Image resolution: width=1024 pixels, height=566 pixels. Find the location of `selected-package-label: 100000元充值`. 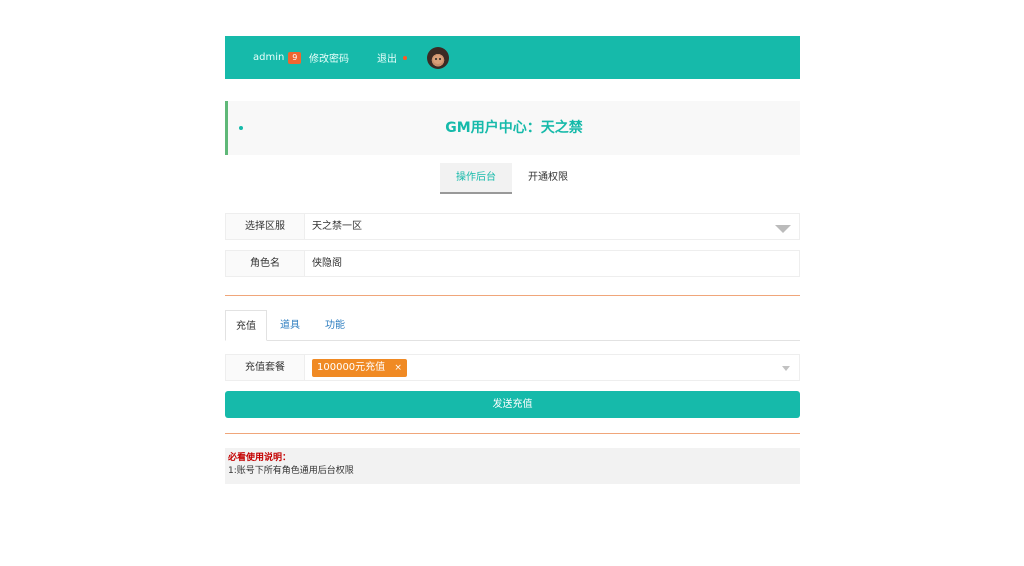

selected-package-label: 100000元充值 is located at coordinates (351, 367).